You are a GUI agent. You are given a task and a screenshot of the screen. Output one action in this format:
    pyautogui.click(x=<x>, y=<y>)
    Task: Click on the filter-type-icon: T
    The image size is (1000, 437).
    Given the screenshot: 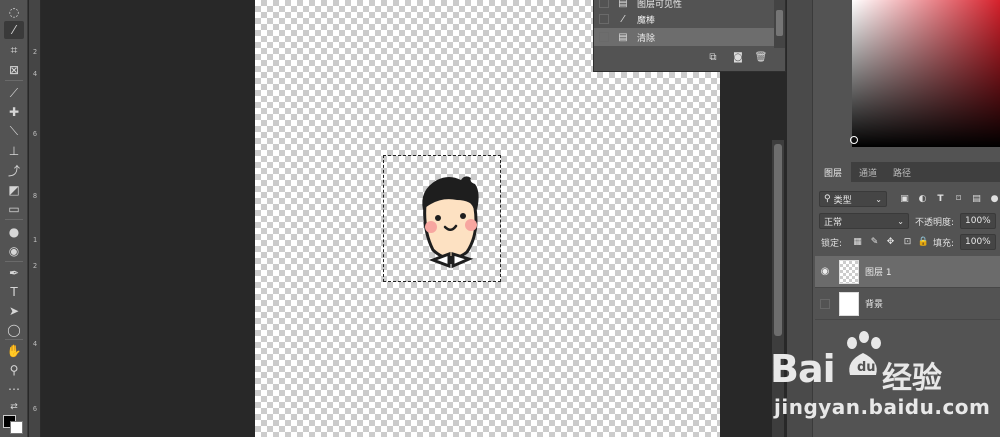 What is the action you would take?
    pyautogui.click(x=940, y=198)
    